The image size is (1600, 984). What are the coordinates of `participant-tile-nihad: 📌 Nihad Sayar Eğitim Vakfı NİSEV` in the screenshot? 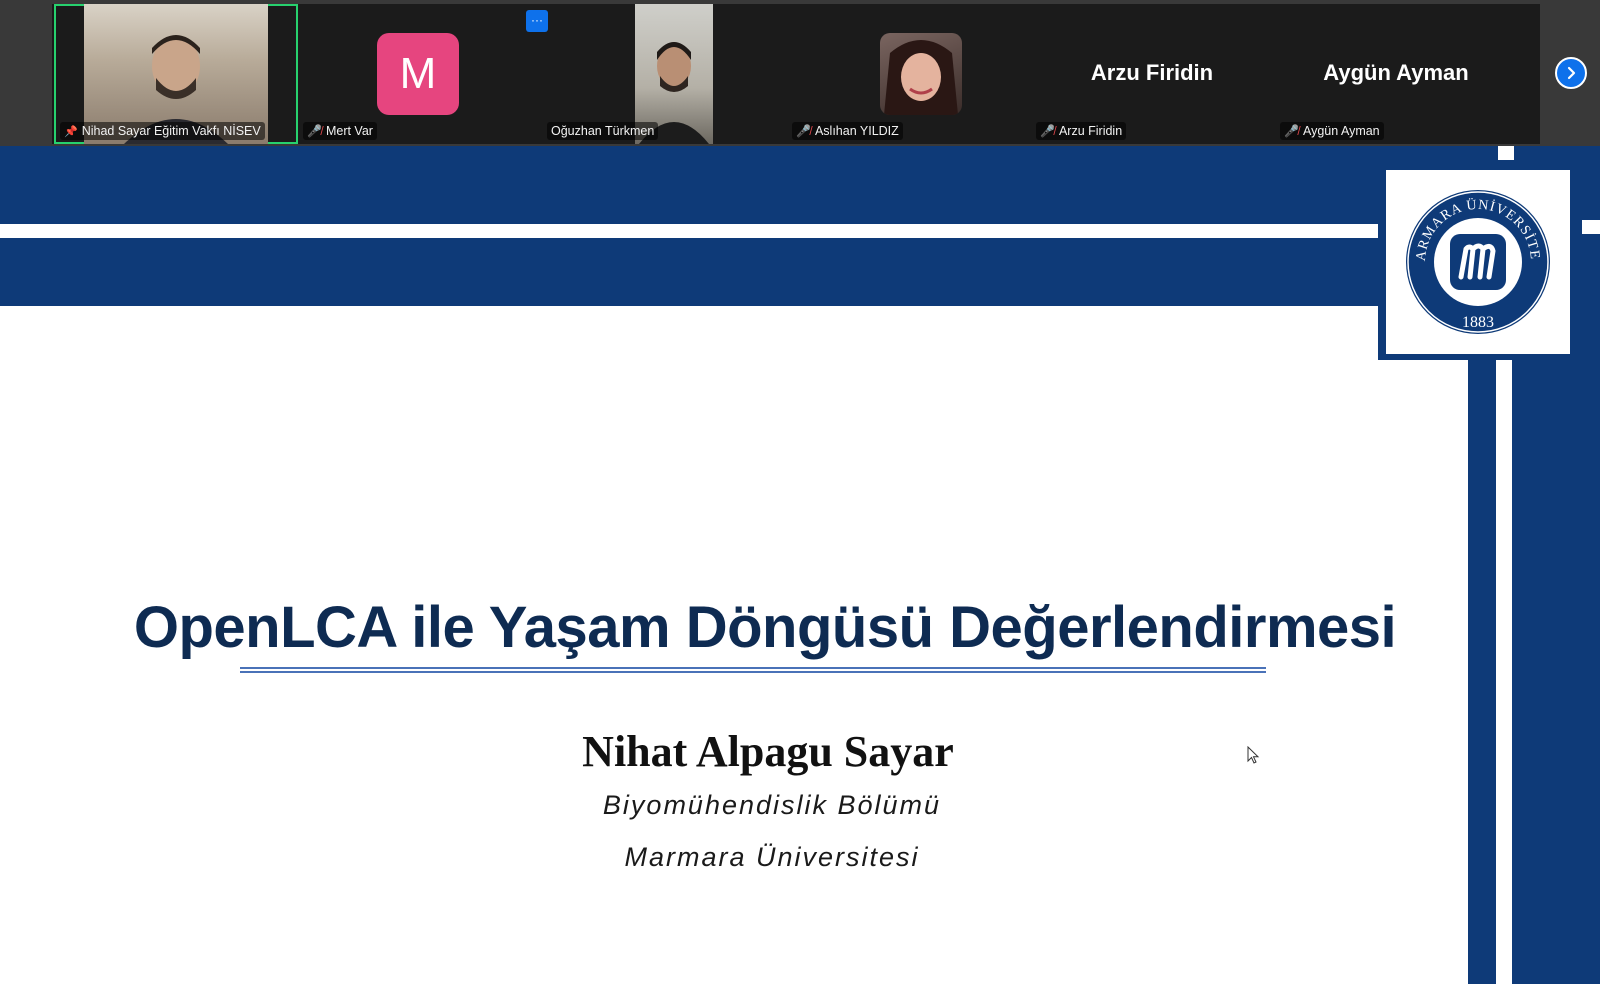 It's located at (176, 74).